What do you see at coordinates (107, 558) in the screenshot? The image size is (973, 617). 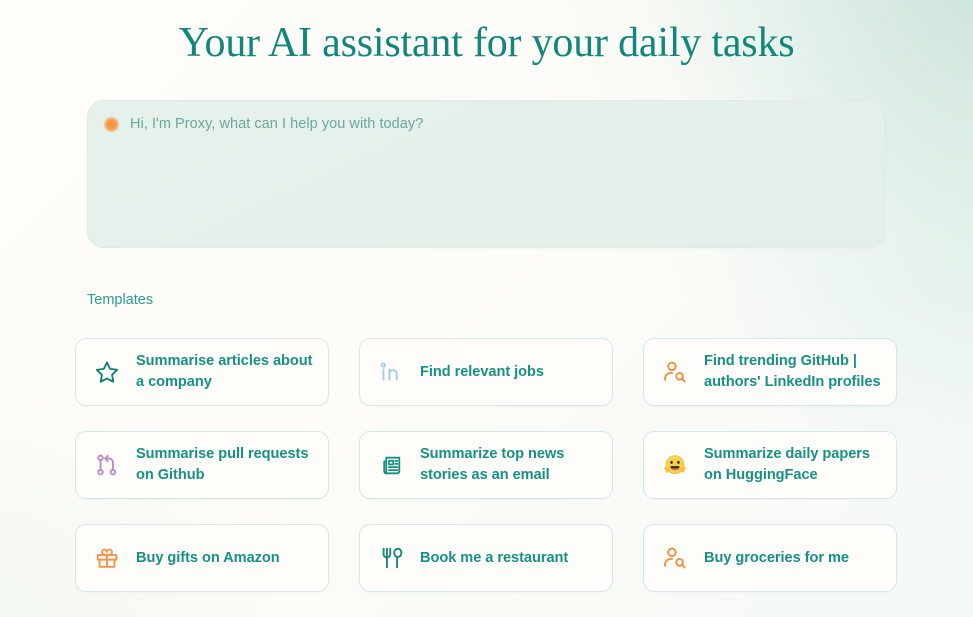 I see `gift-icon` at bounding box center [107, 558].